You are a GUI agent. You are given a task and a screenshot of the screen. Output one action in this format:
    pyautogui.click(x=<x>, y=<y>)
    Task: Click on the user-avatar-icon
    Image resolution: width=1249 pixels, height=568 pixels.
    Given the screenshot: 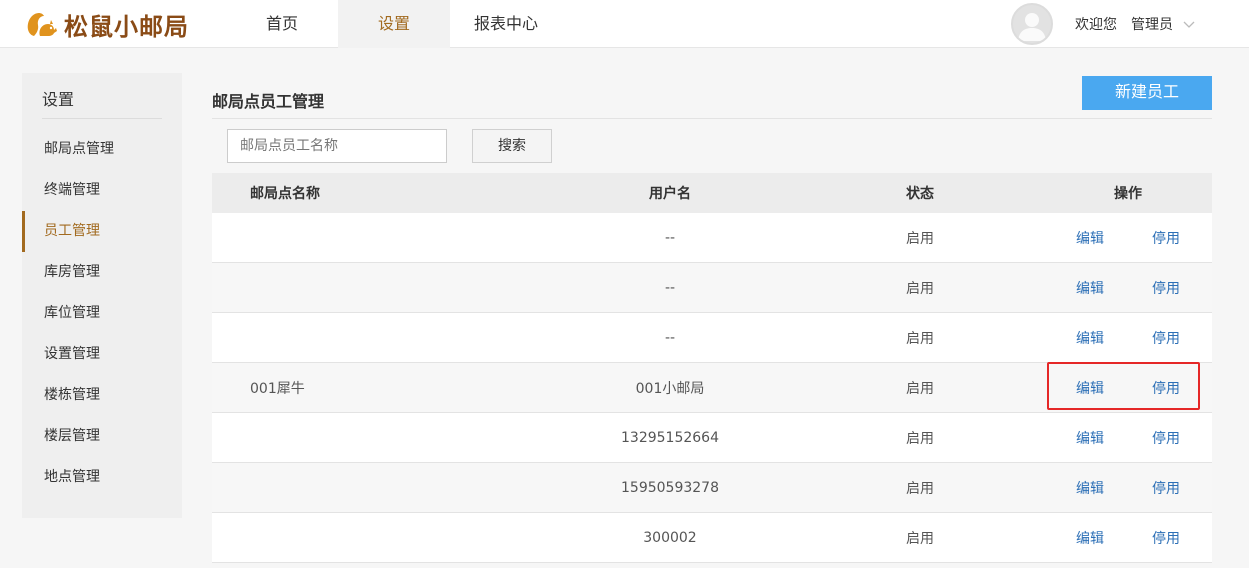 What is the action you would take?
    pyautogui.click(x=1032, y=24)
    